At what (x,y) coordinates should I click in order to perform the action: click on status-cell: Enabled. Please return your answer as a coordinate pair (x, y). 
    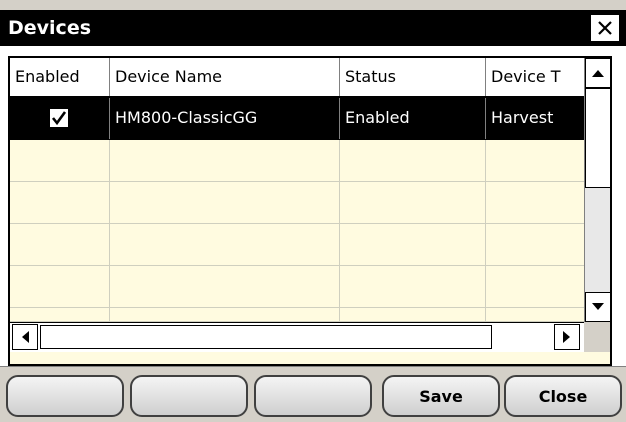
    Looking at the image, I should click on (413, 118).